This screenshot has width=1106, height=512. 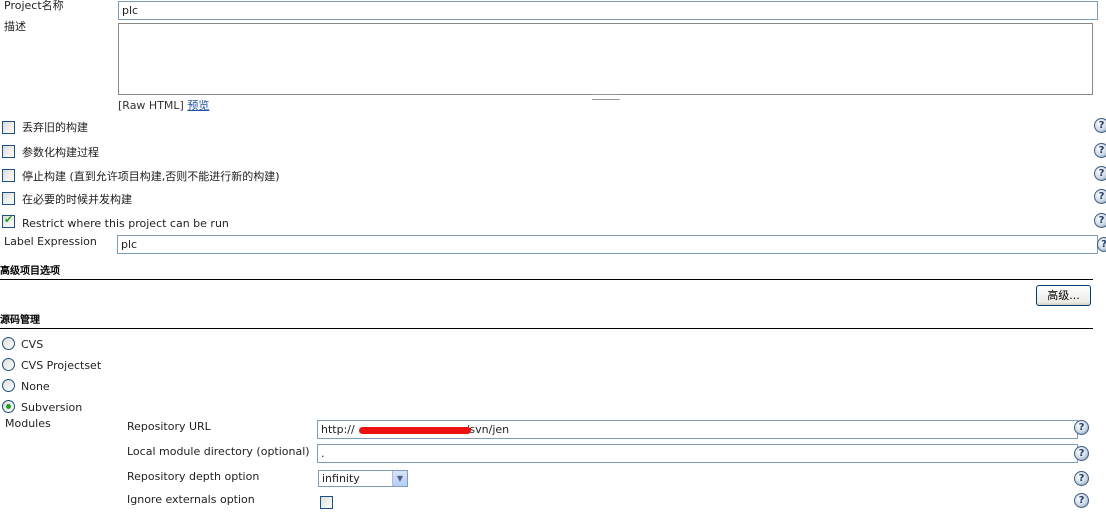 I want to click on parameterized-build-label: 参数化构建过程, so click(x=60, y=152).